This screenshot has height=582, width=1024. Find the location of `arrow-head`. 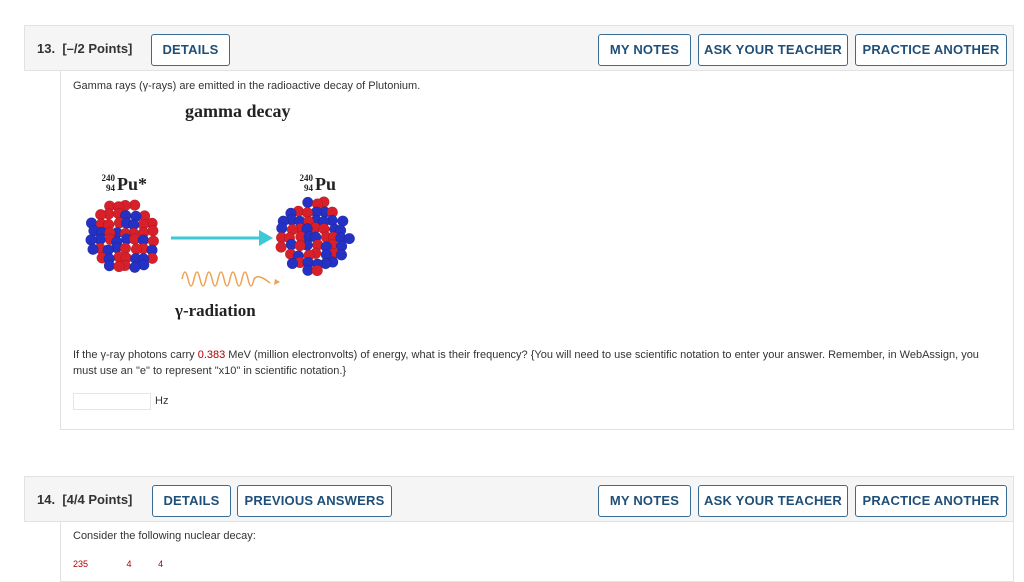

arrow-head is located at coordinates (266, 238).